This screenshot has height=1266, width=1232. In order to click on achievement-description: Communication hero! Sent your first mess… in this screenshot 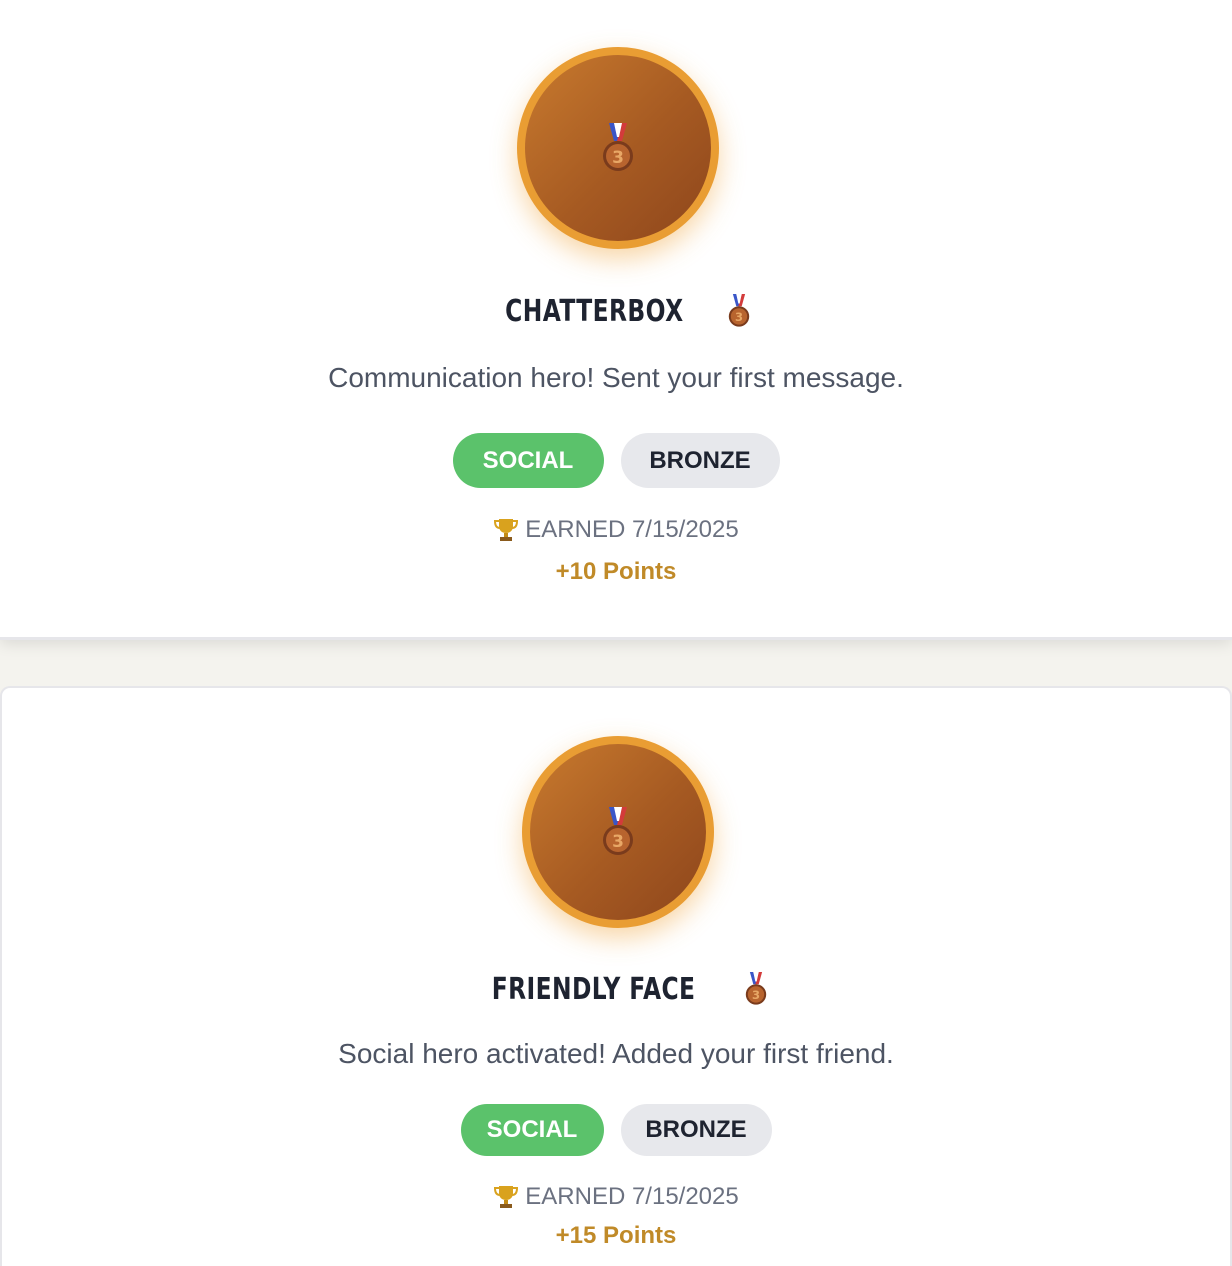, I will do `click(616, 377)`.